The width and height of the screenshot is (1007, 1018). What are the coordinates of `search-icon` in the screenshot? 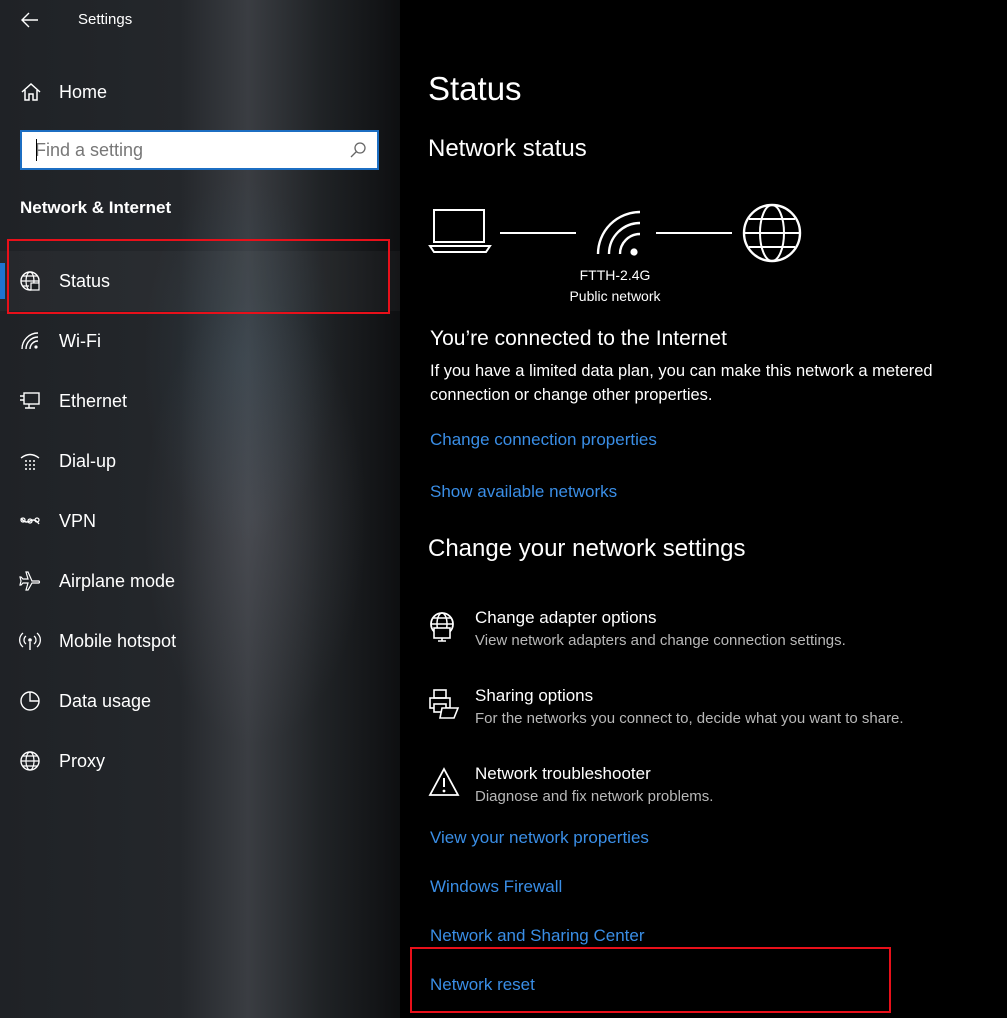 It's located at (358, 150).